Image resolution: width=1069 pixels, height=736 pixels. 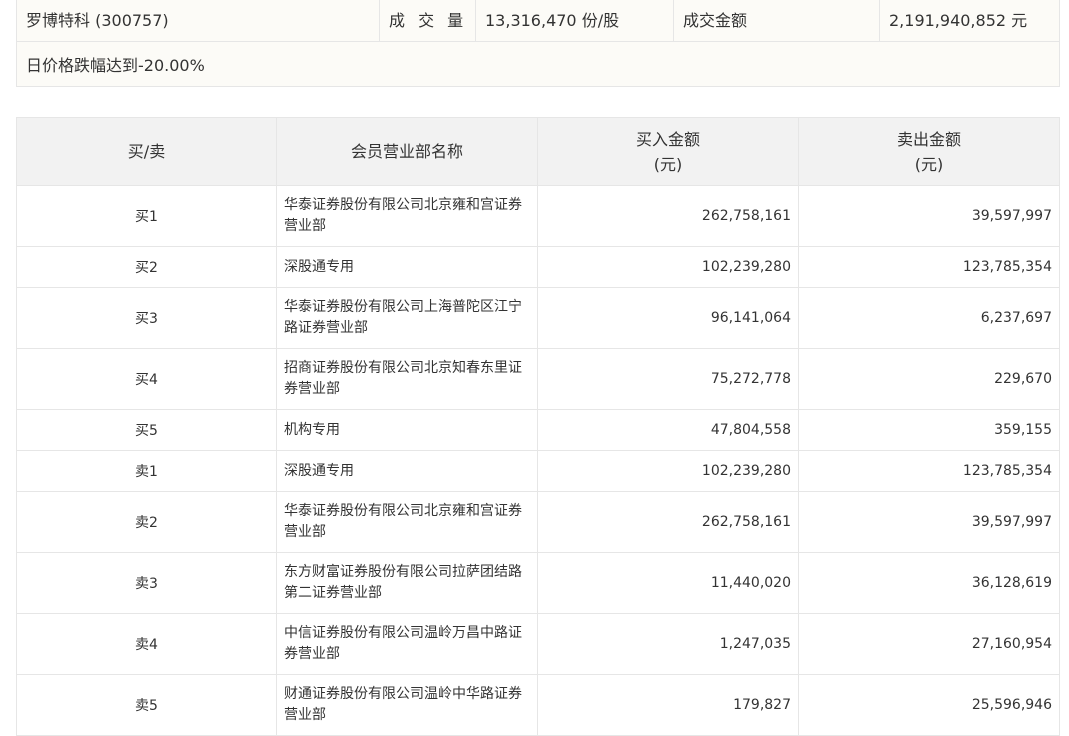 What do you see at coordinates (427, 21) in the screenshot?
I see `volume-label: 成 交 量` at bounding box center [427, 21].